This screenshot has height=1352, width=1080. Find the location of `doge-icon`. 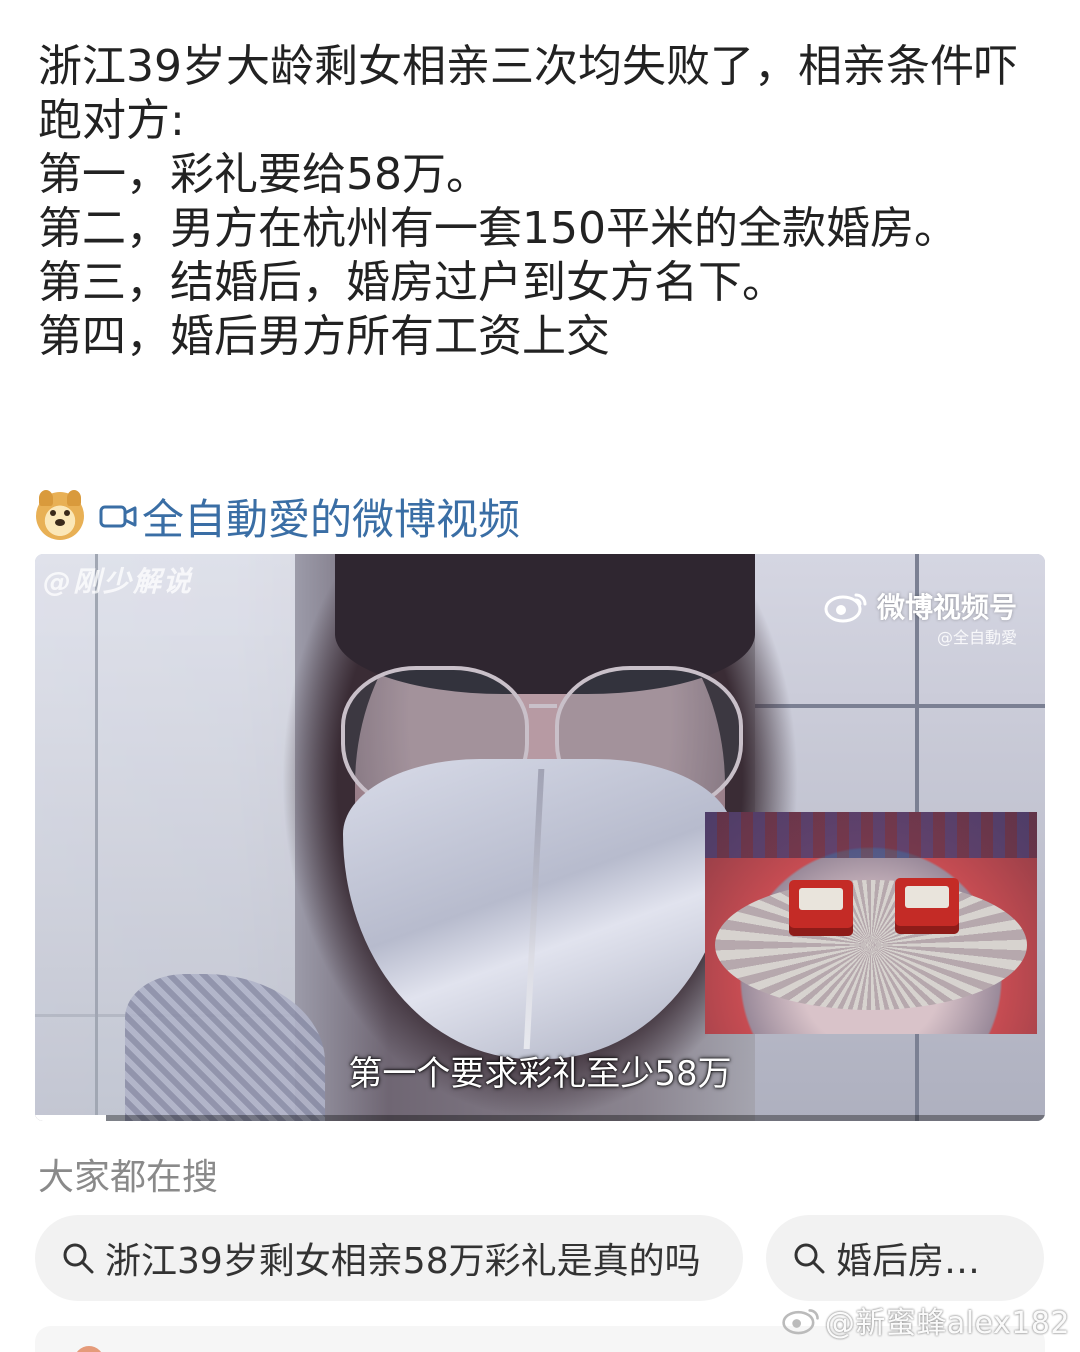

doge-icon is located at coordinates (60, 515).